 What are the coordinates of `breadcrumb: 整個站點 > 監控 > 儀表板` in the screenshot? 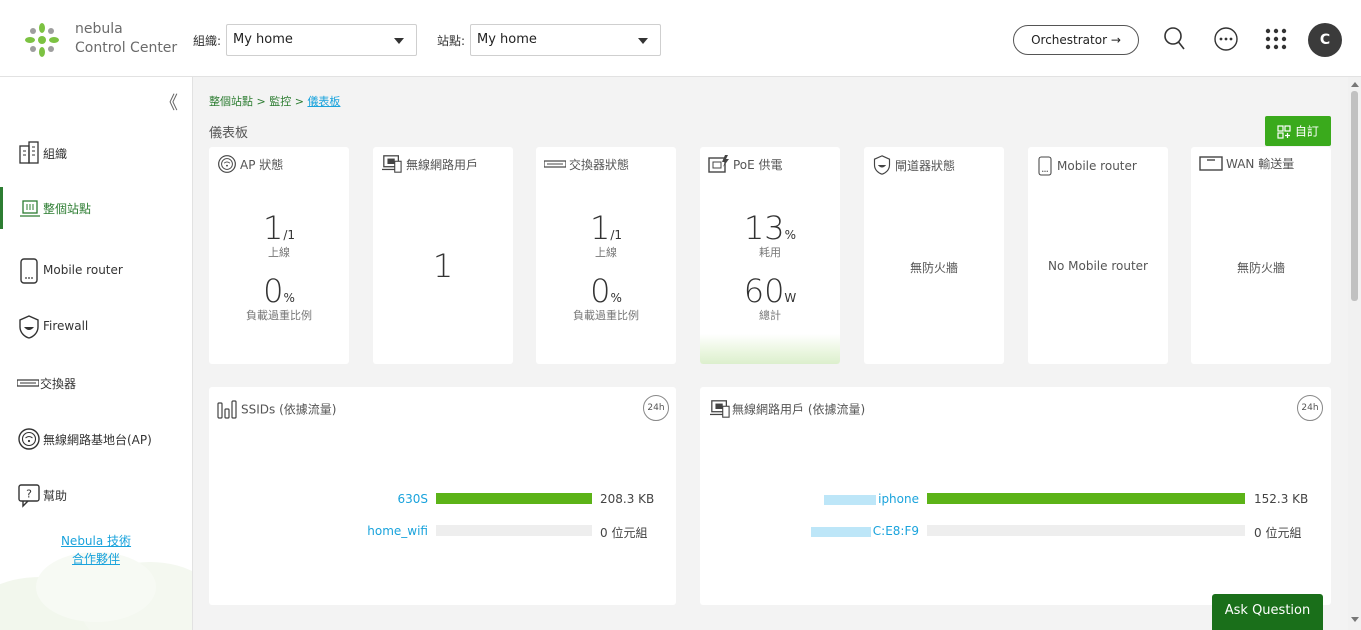 It's located at (274, 101).